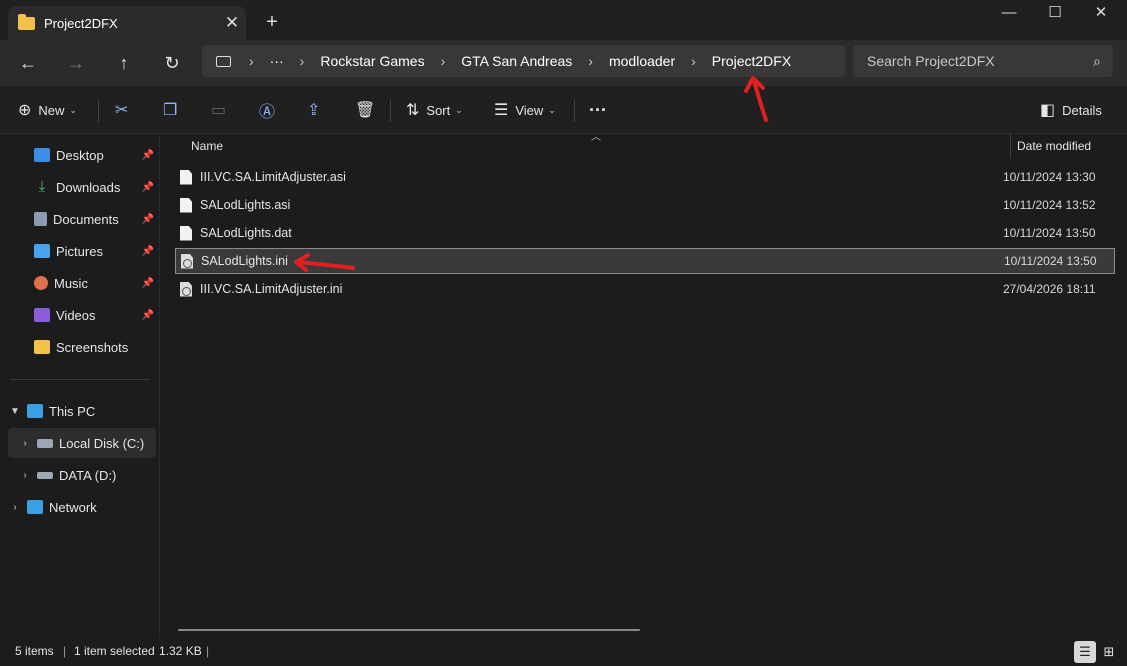 This screenshot has width=1127, height=666. Describe the element at coordinates (82, 283) in the screenshot. I see `sidebar-item-music: Music 📌` at that location.